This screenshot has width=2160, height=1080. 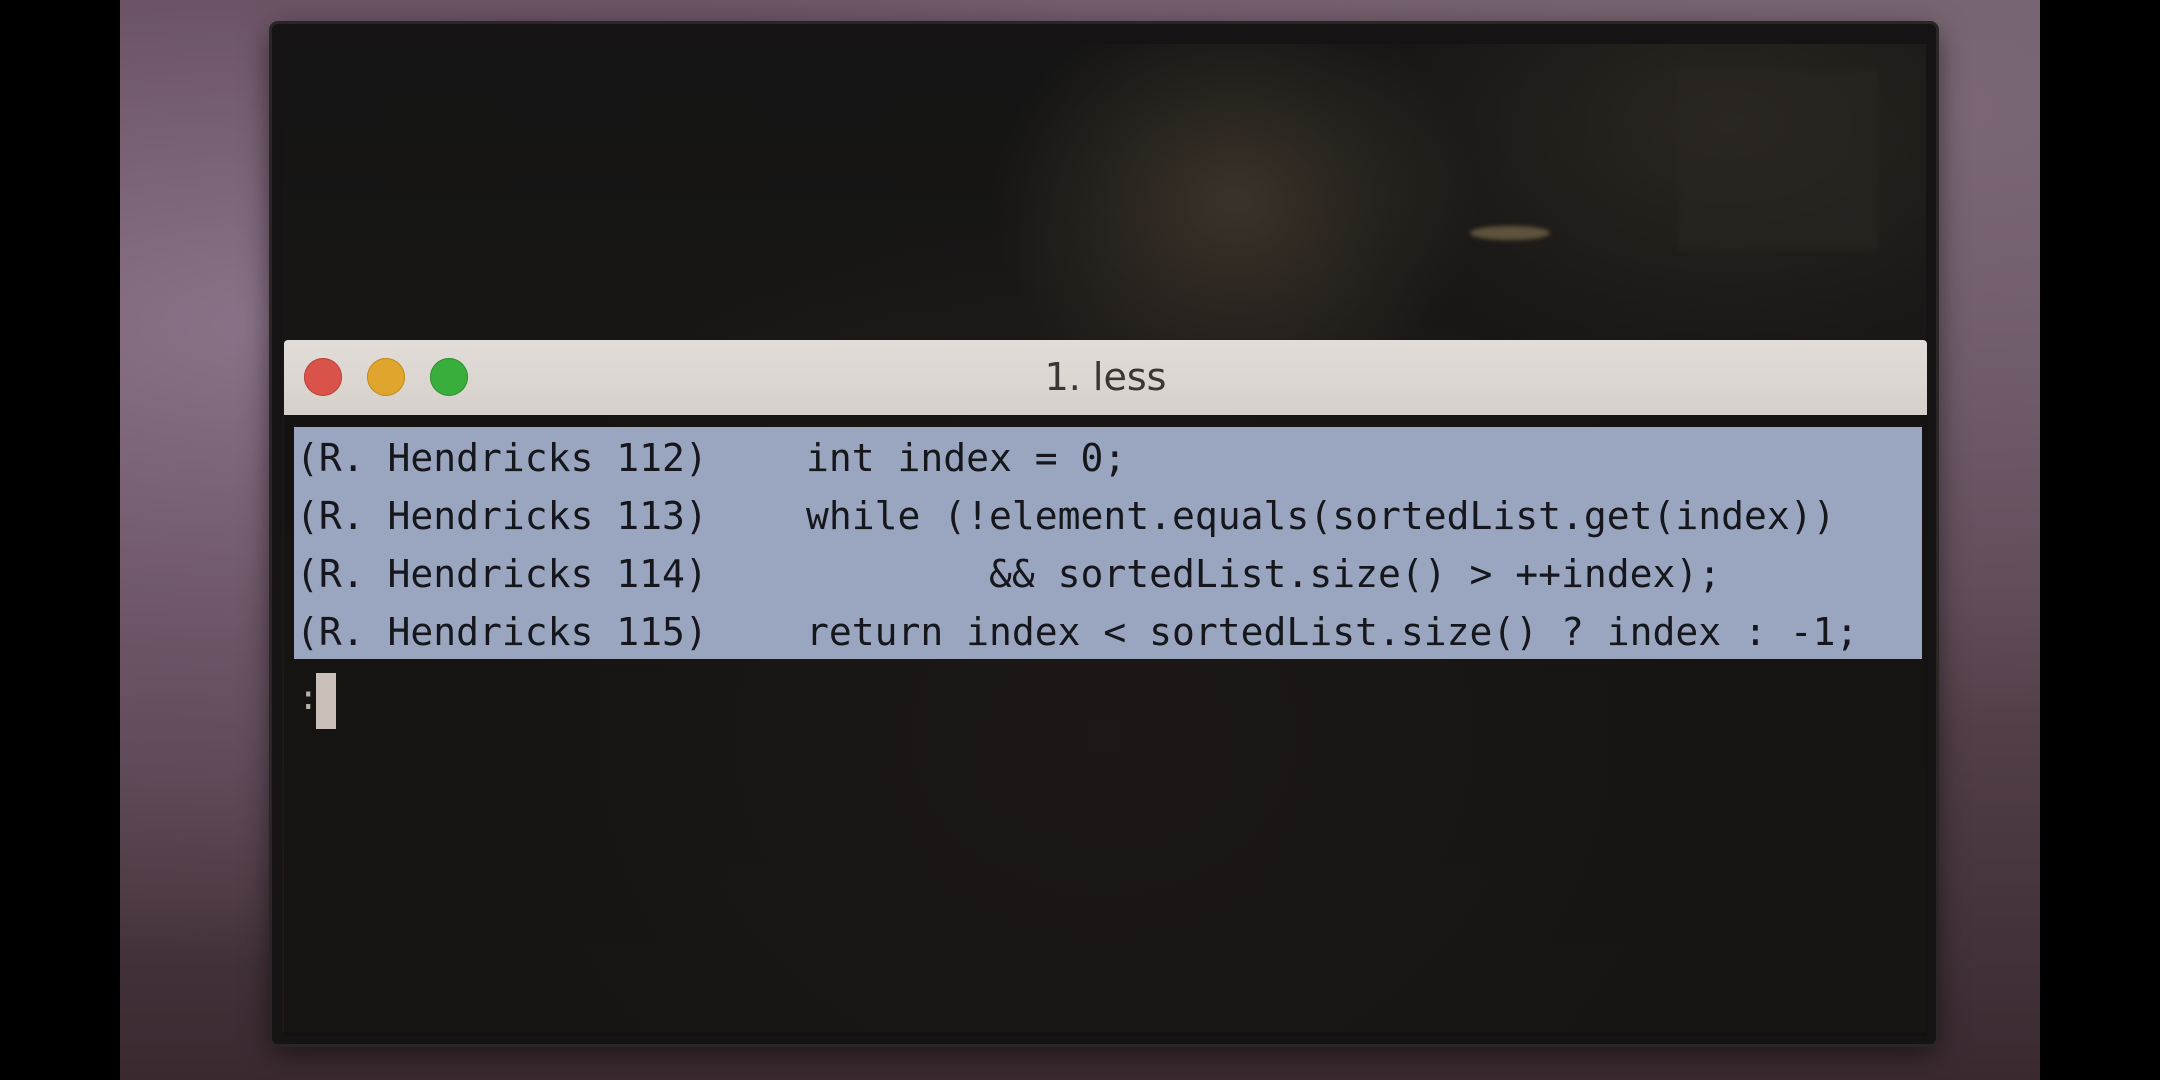 I want to click on blame-annotation: (R. Hendricks 114), so click(x=502, y=574).